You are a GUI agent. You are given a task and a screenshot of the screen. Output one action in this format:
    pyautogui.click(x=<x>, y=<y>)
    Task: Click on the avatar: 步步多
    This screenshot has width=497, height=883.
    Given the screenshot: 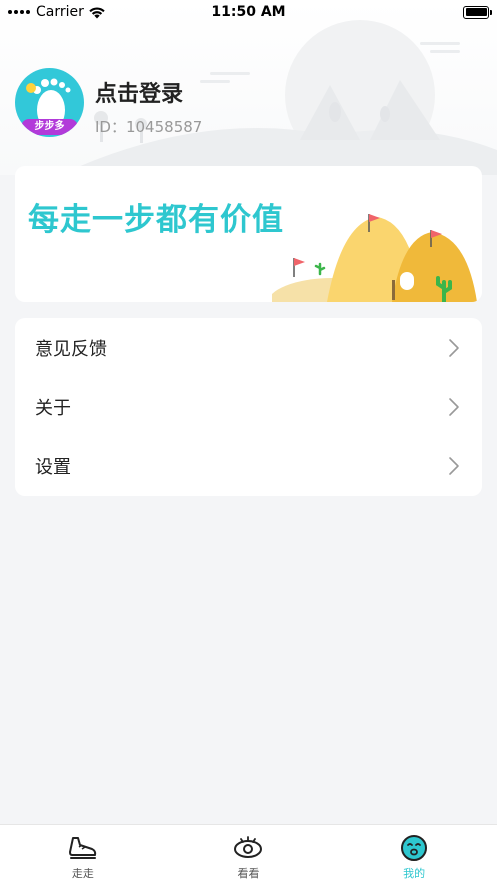 What is the action you would take?
    pyautogui.click(x=49, y=102)
    